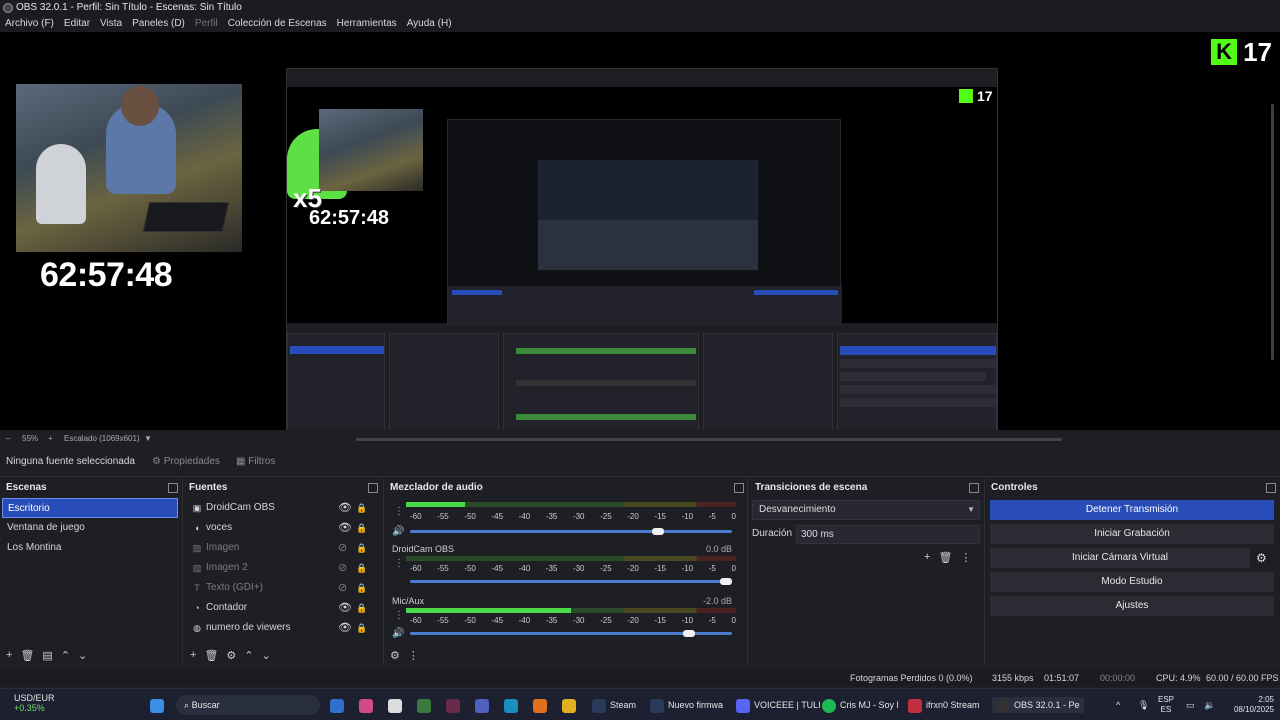  I want to click on properties-button: ⚙ Propiedades, so click(186, 462).